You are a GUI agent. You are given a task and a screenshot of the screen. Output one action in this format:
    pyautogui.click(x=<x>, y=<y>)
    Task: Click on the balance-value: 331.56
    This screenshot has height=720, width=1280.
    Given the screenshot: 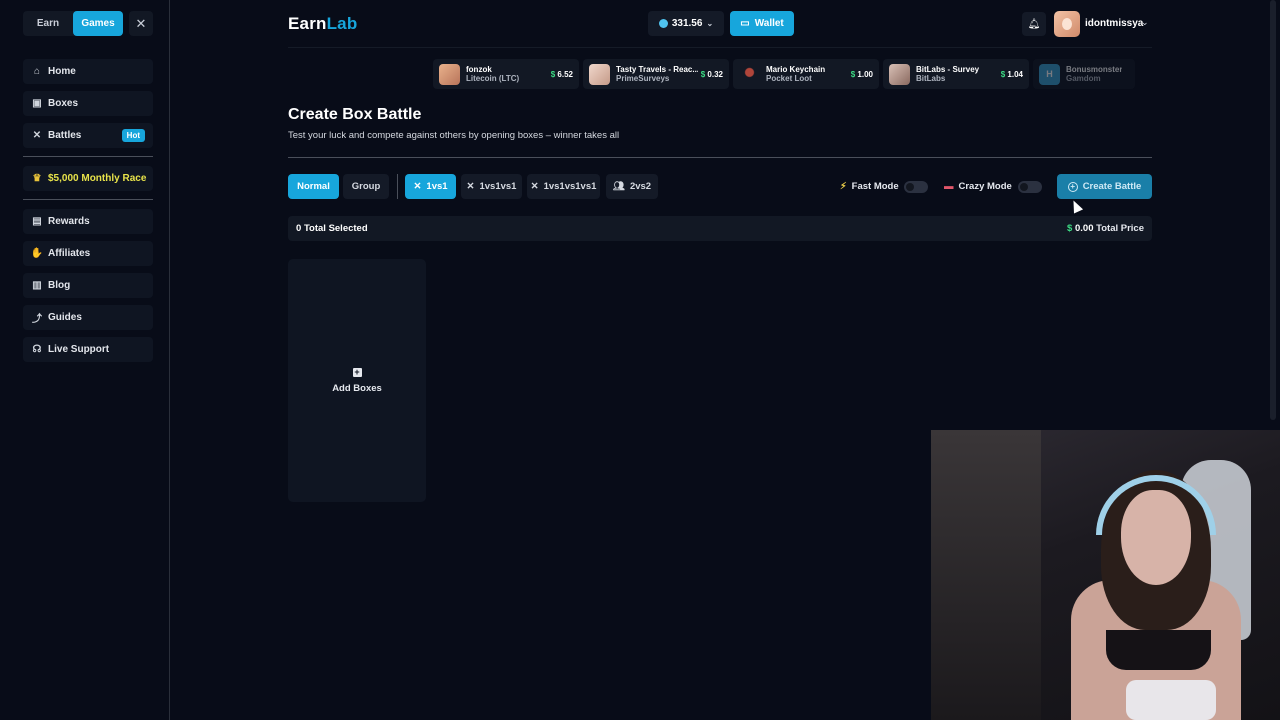 What is the action you would take?
    pyautogui.click(x=687, y=23)
    